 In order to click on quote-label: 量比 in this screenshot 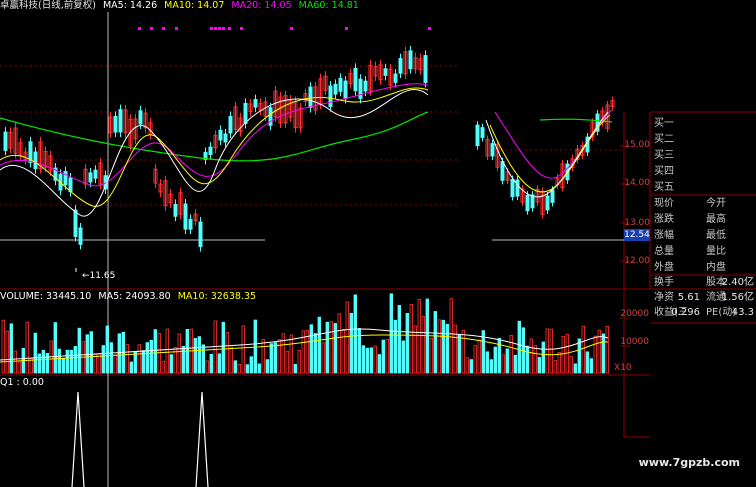, I will do `click(716, 251)`.